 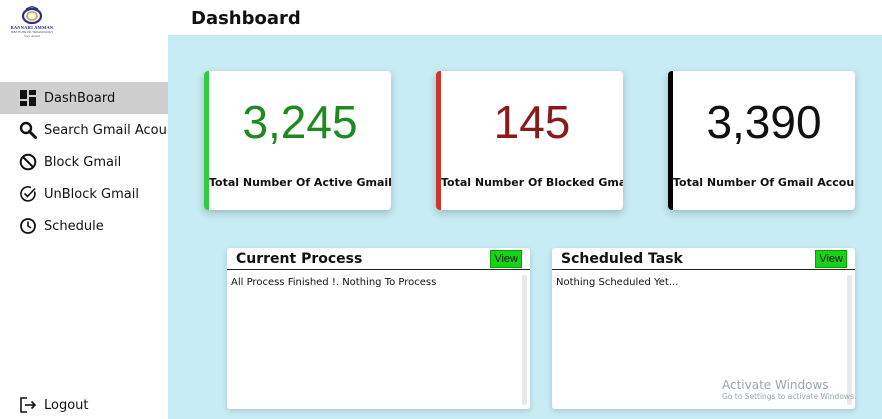 I want to click on panel-scrollbar, so click(x=524, y=340).